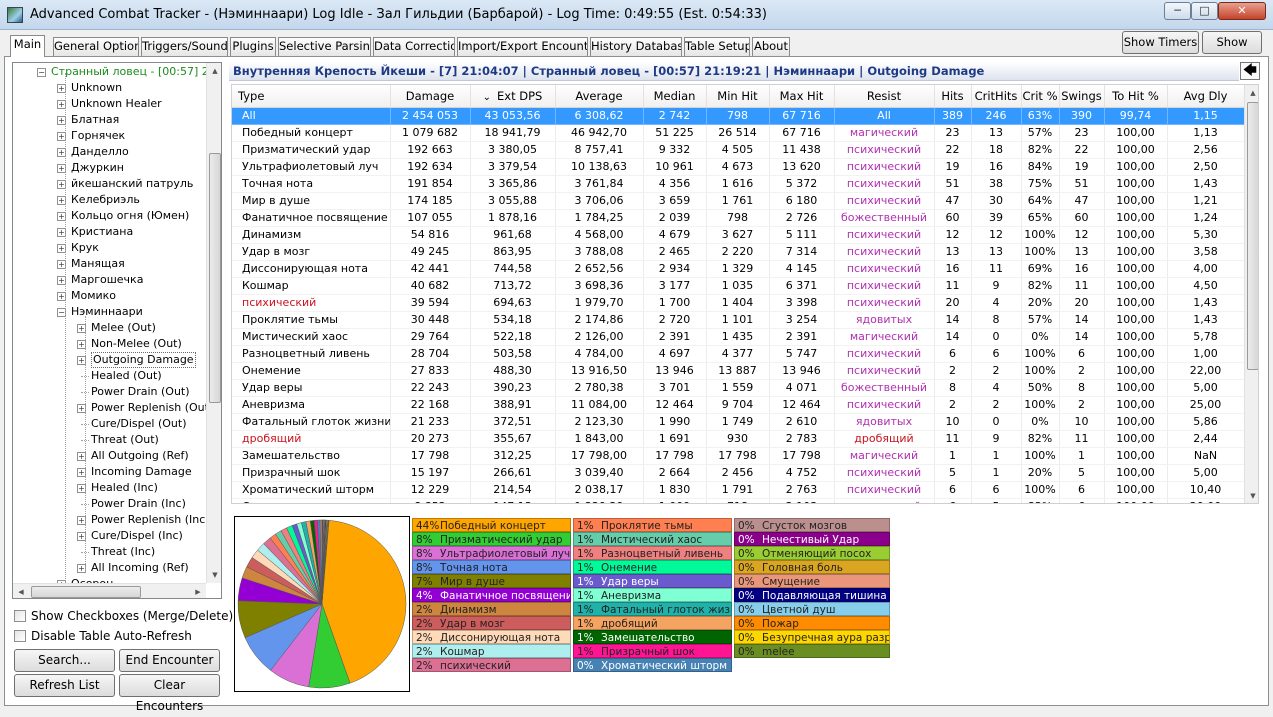 Image resolution: width=1273 pixels, height=717 pixels. I want to click on table-cell: 13, so click(953, 252).